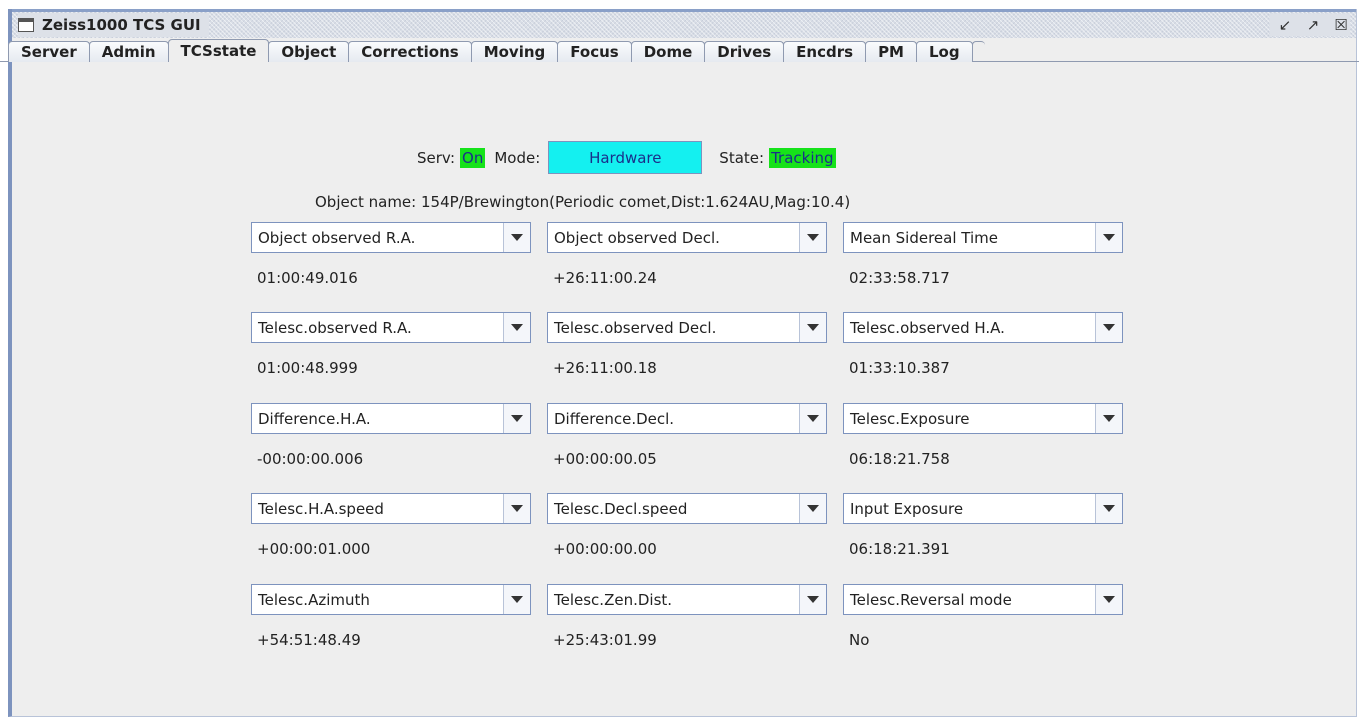  Describe the element at coordinates (309, 640) in the screenshot. I see `parameter-value: +54:51:48.49` at that location.